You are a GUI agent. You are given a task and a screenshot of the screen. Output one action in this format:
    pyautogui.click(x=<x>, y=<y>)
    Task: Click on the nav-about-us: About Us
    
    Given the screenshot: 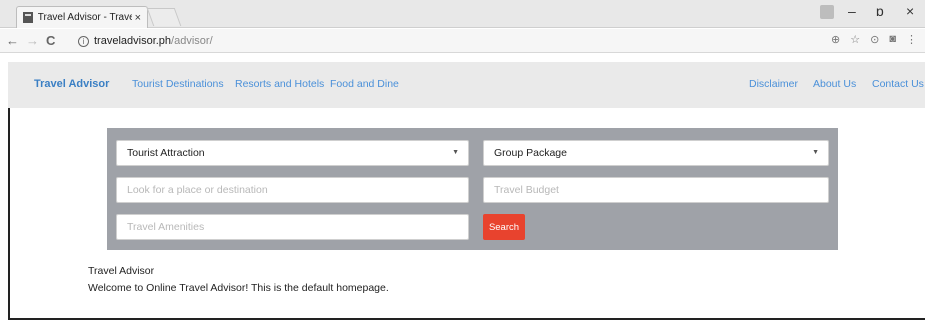 What is the action you would take?
    pyautogui.click(x=834, y=84)
    